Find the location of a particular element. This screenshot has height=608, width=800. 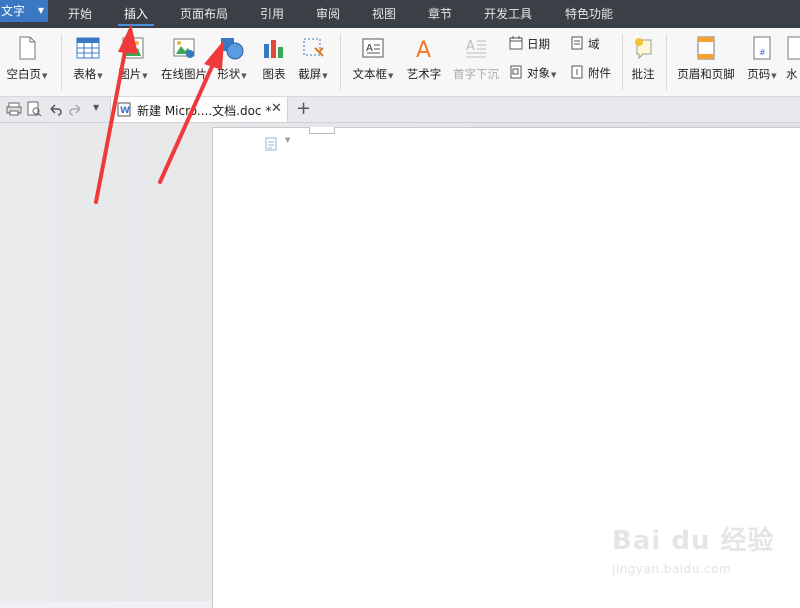

close-tab-icon: ✕ is located at coordinates (276, 108).